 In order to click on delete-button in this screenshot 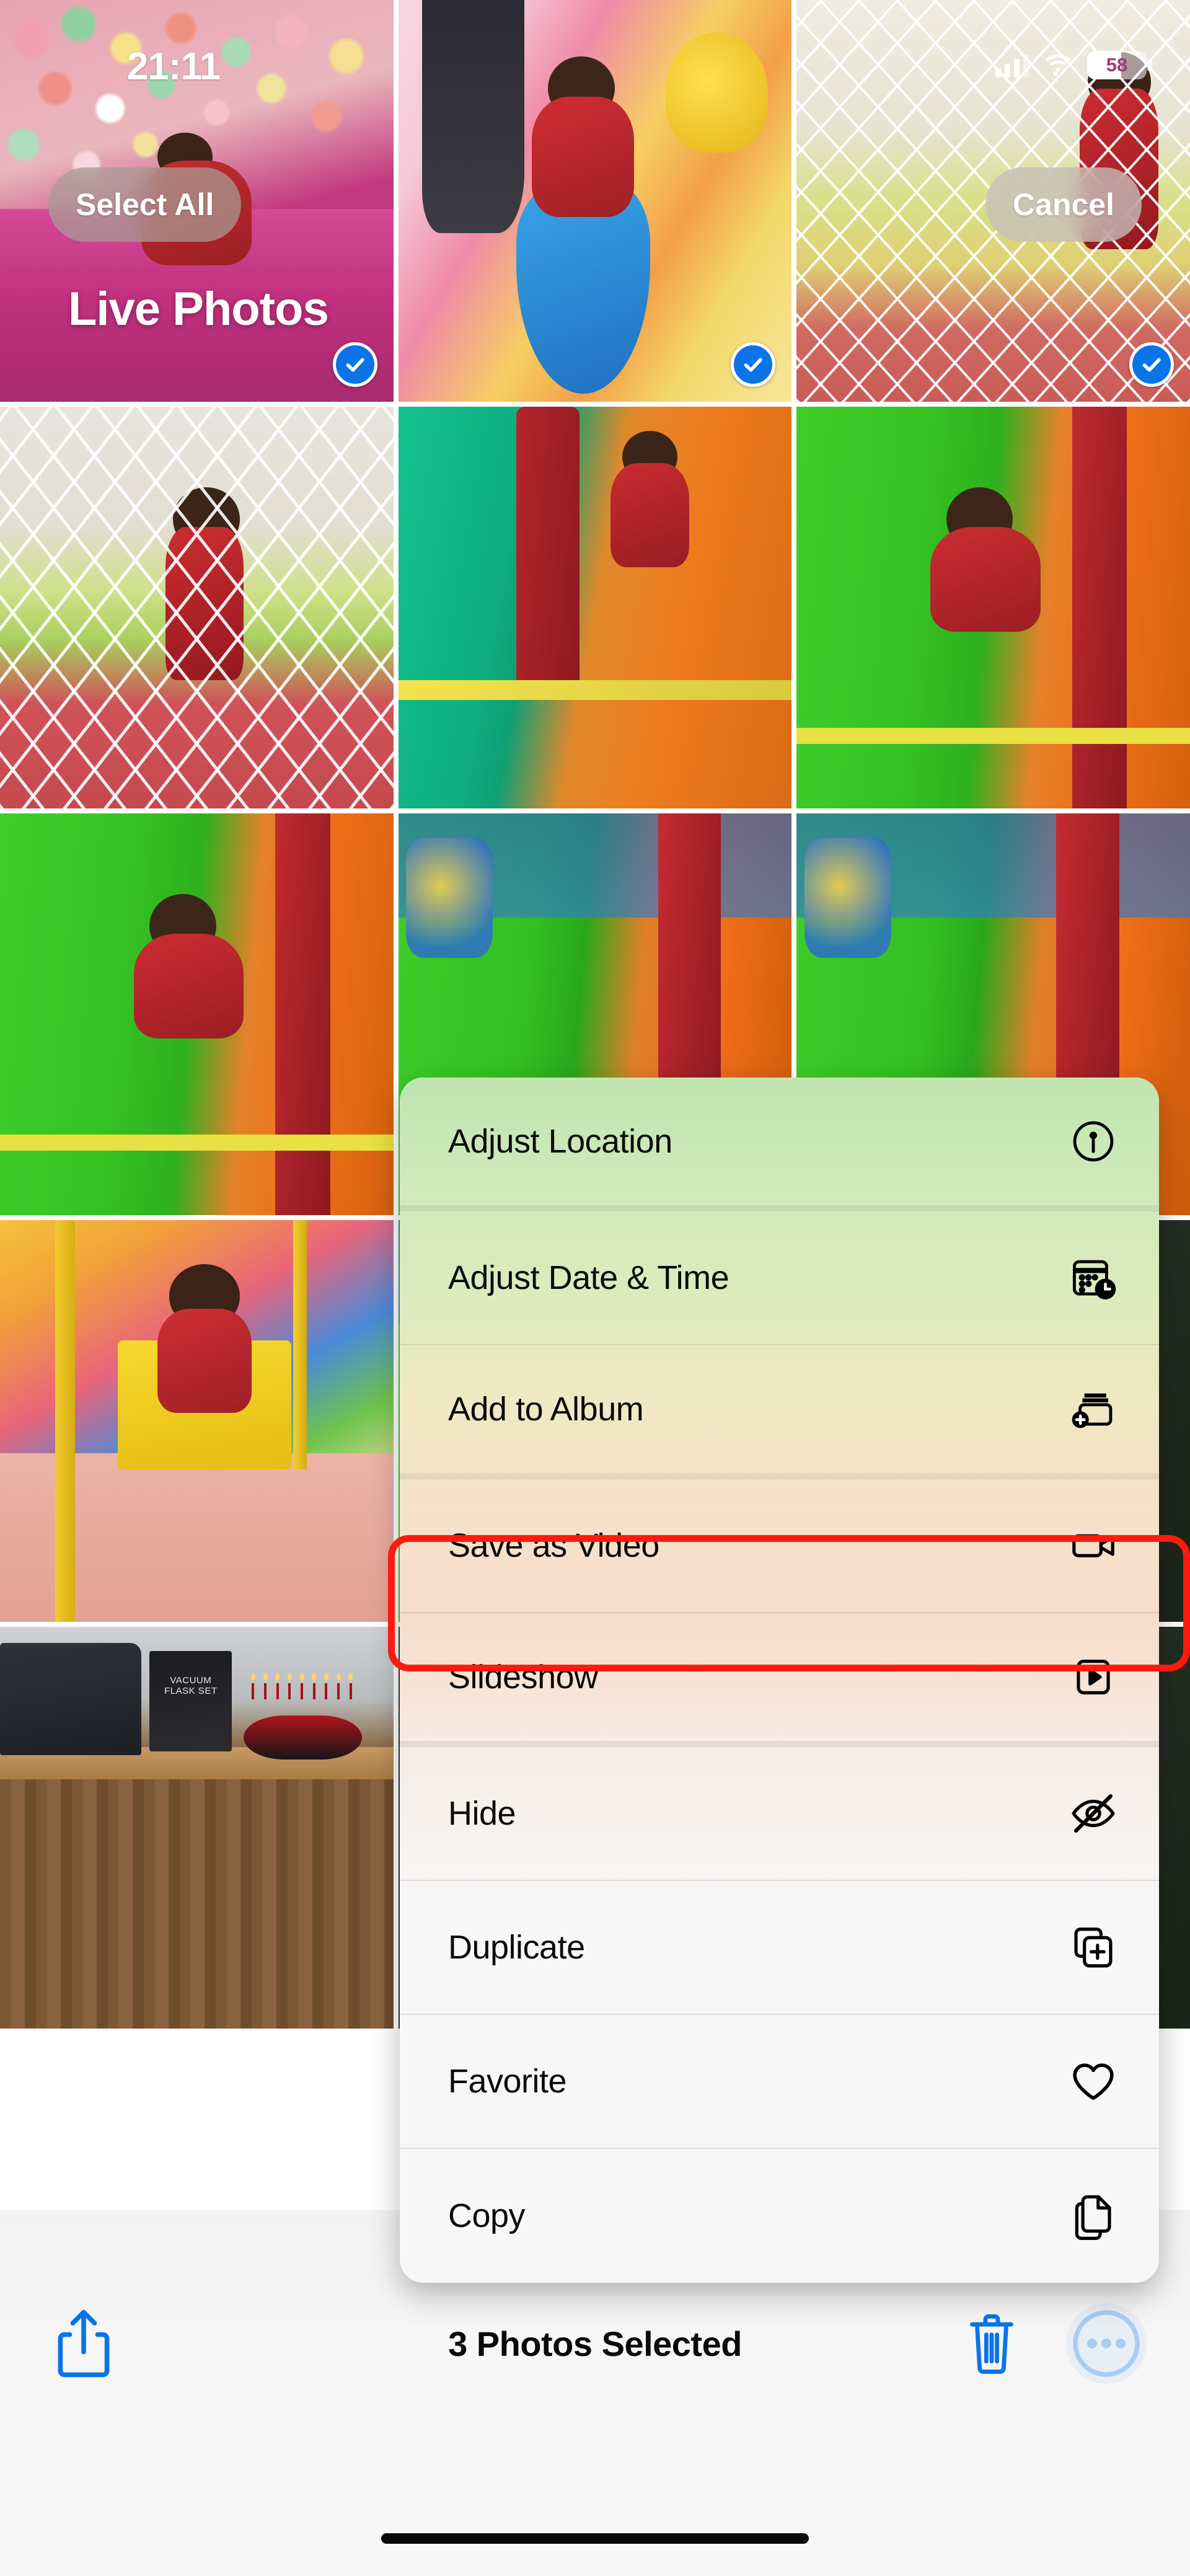, I will do `click(991, 2343)`.